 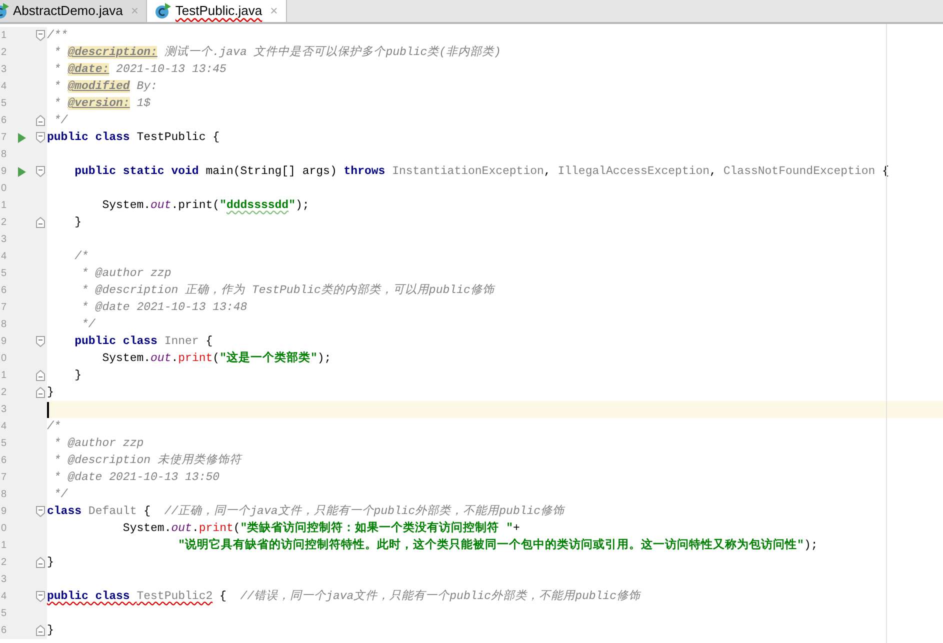 I want to click on code-line: public class TestPublic {, so click(x=133, y=138).